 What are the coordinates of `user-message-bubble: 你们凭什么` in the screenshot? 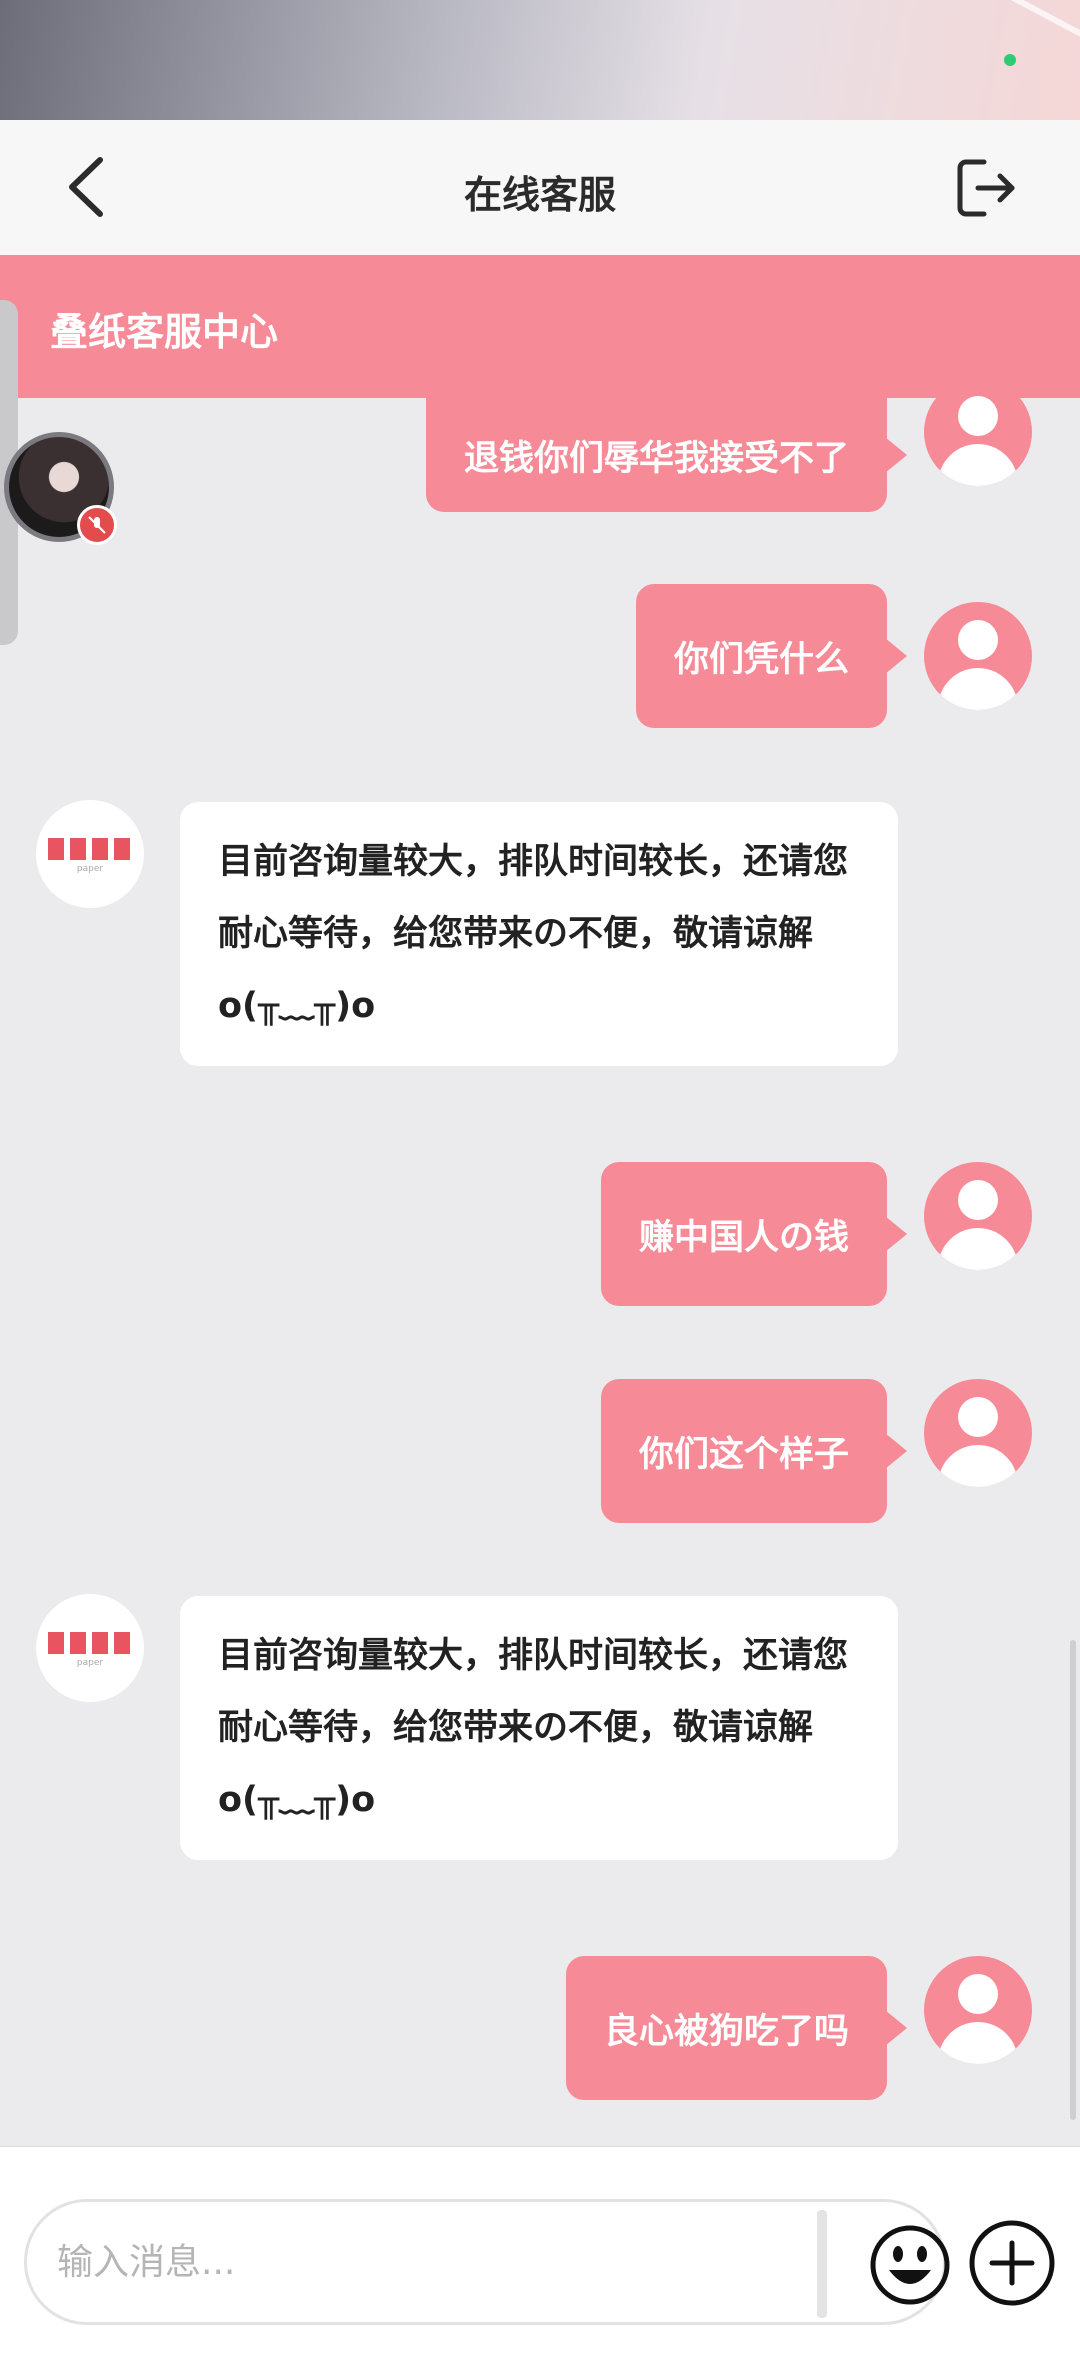 It's located at (771, 656).